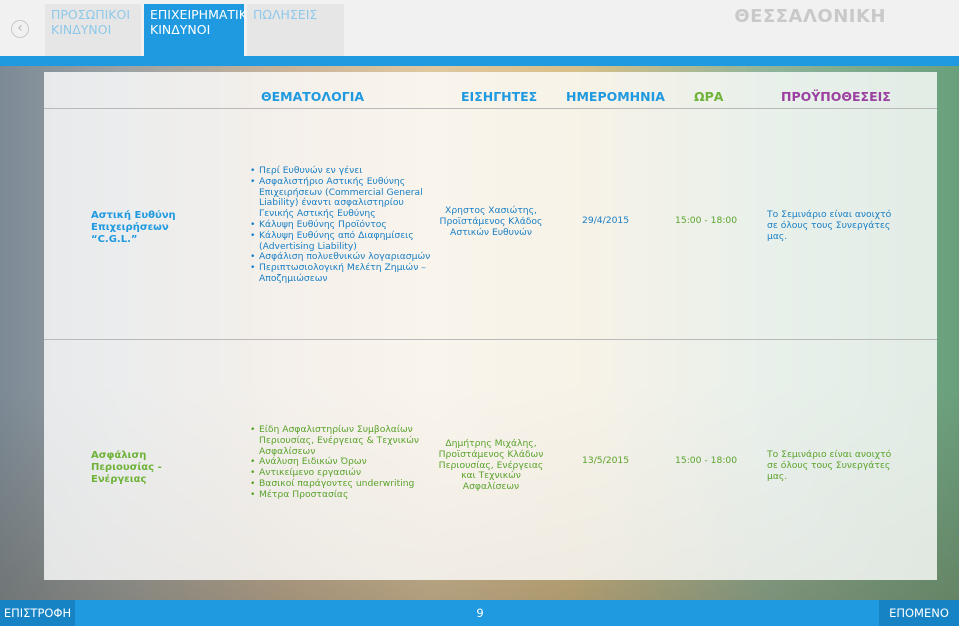  What do you see at coordinates (706, 460) in the screenshot?
I see `row-2-time: 15:00 - 18:00` at bounding box center [706, 460].